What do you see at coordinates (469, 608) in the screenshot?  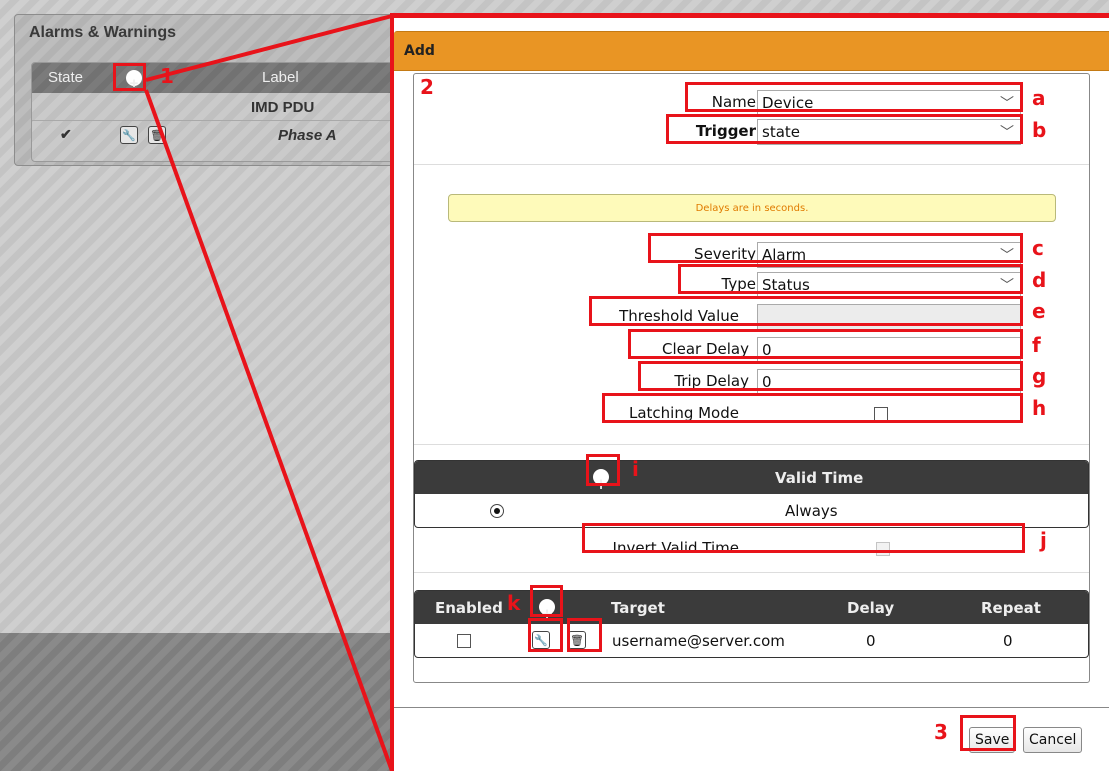 I see `column-enabled: Enabled` at bounding box center [469, 608].